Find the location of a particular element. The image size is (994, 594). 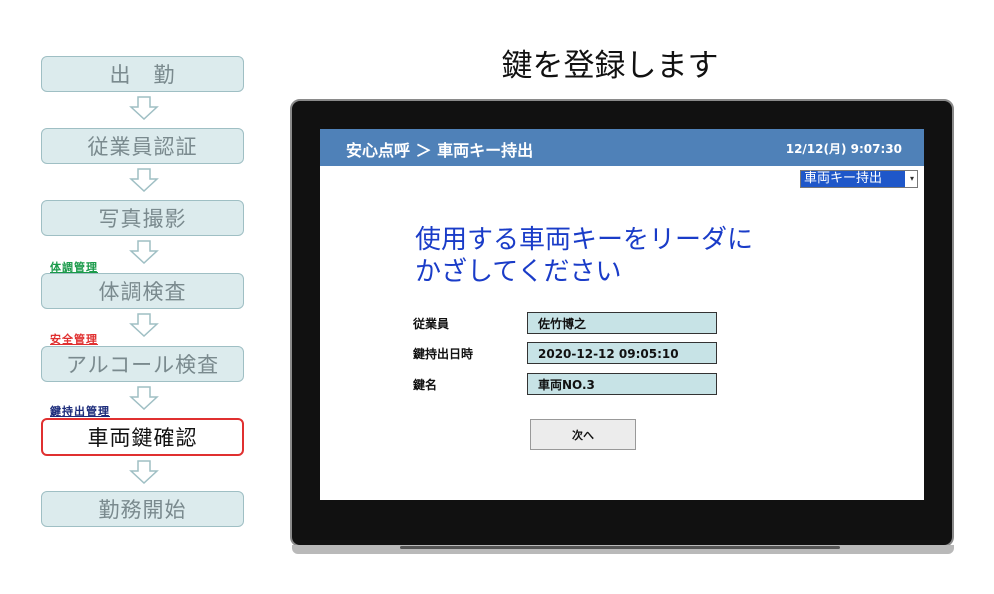

mode-select: 車両キー持出 ▾ is located at coordinates (859, 179).